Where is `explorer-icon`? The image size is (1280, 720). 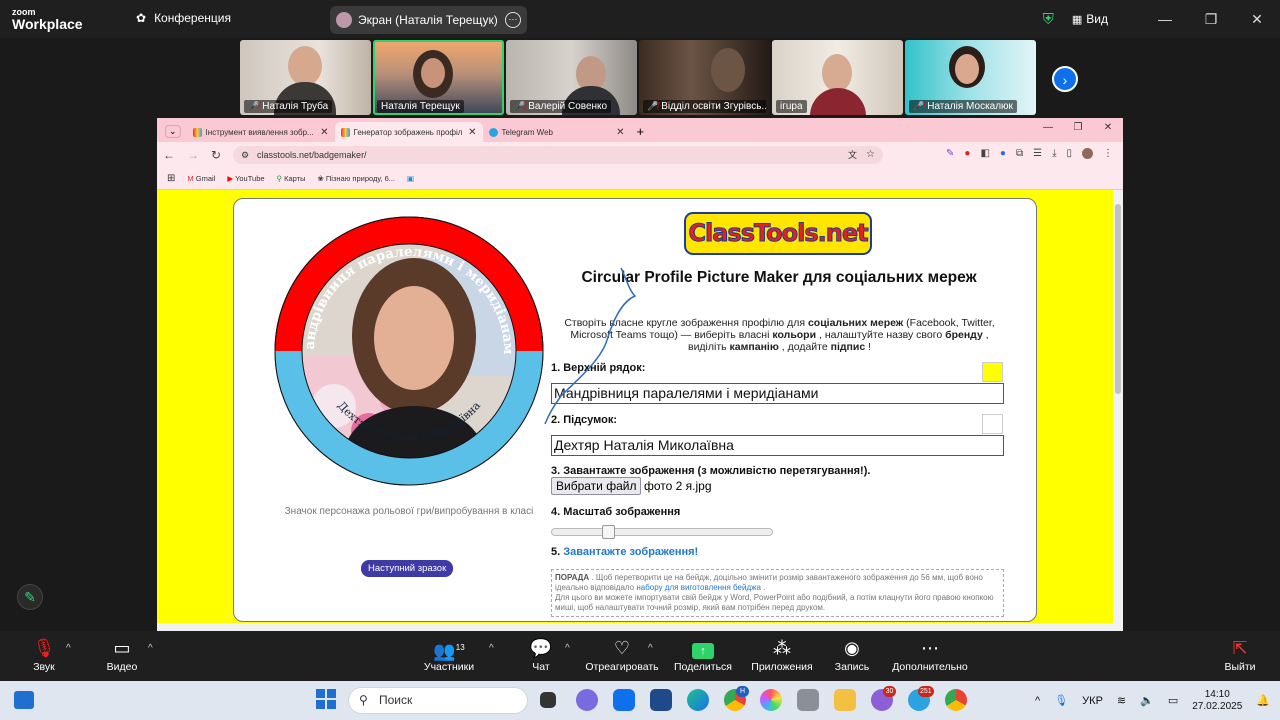
explorer-icon is located at coordinates (808, 700).